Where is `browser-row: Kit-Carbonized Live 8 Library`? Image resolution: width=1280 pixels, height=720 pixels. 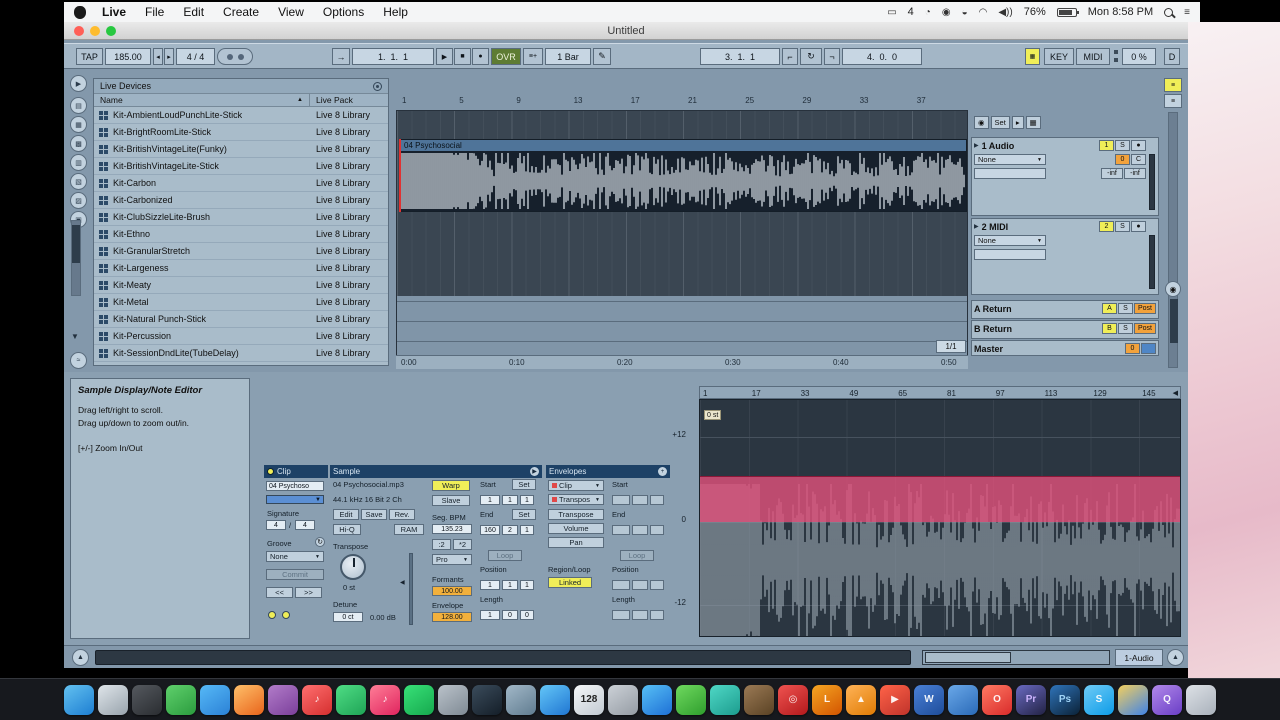
browser-row: Kit-Carbonized Live 8 Library is located at coordinates (241, 200).